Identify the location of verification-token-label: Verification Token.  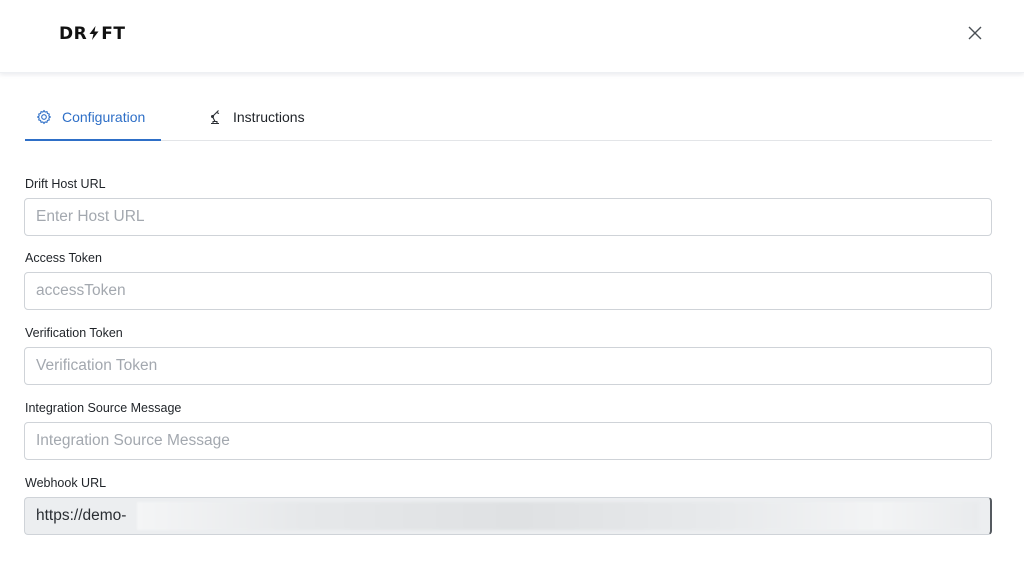
(74, 333).